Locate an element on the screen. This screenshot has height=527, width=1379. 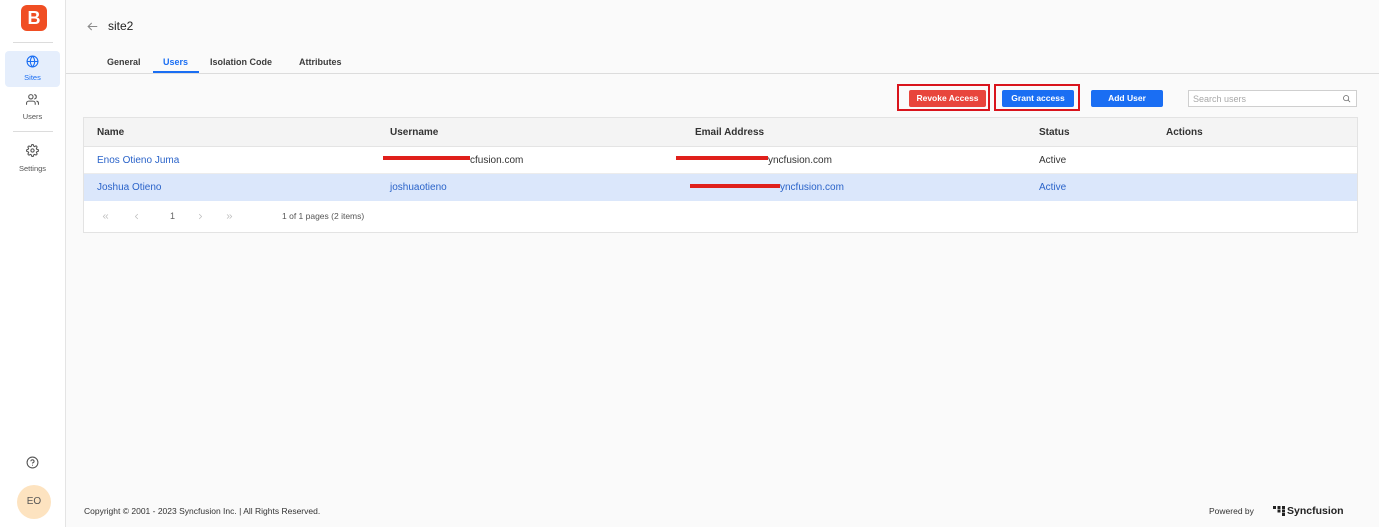
username-text: cfusion.com is located at coordinates (497, 160).